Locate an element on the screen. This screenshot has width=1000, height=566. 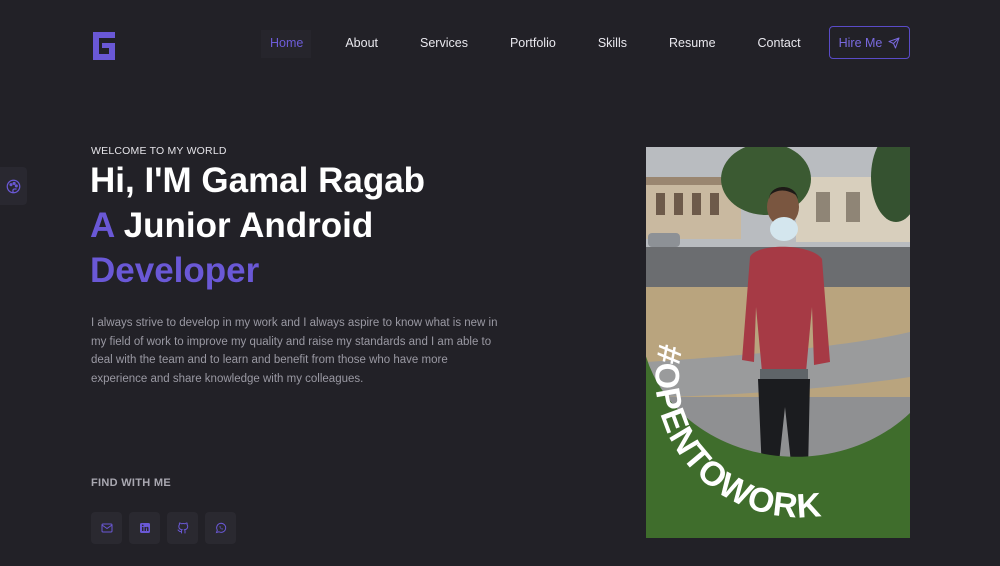
hero-title-role: Junior Android is located at coordinates (243, 225).